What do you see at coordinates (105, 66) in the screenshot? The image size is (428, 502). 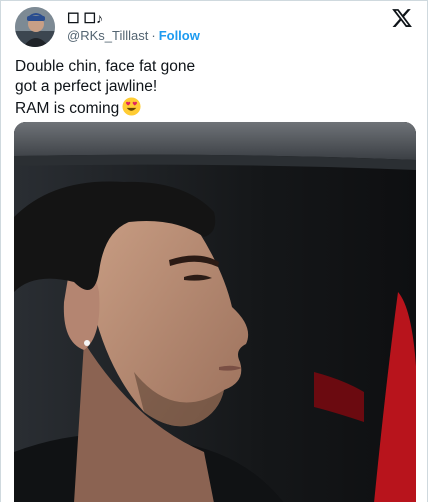 I see `tweet-line-1: Double chin, face fat gone` at bounding box center [105, 66].